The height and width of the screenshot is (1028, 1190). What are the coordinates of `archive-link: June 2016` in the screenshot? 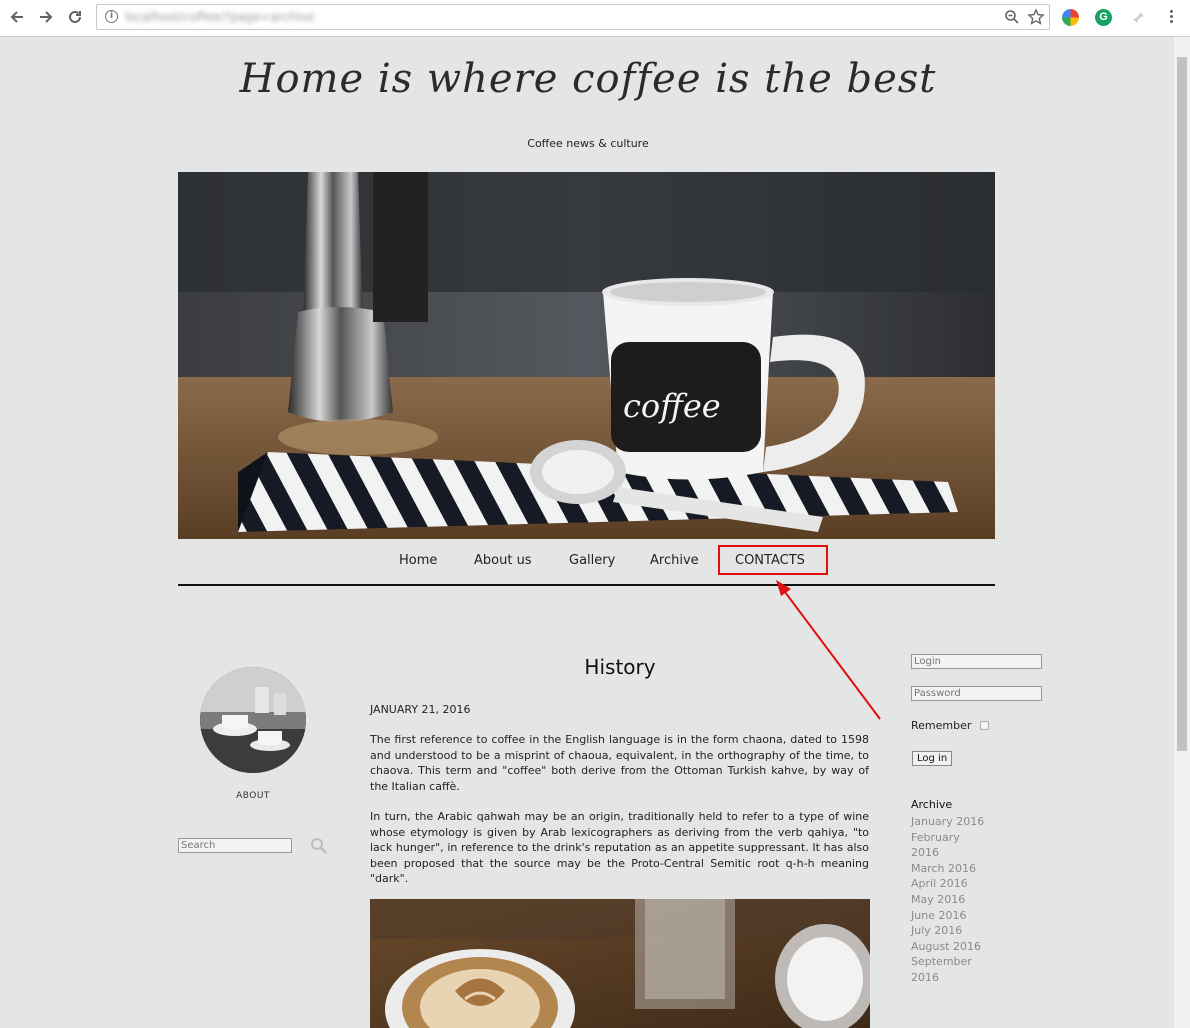 It's located at (951, 916).